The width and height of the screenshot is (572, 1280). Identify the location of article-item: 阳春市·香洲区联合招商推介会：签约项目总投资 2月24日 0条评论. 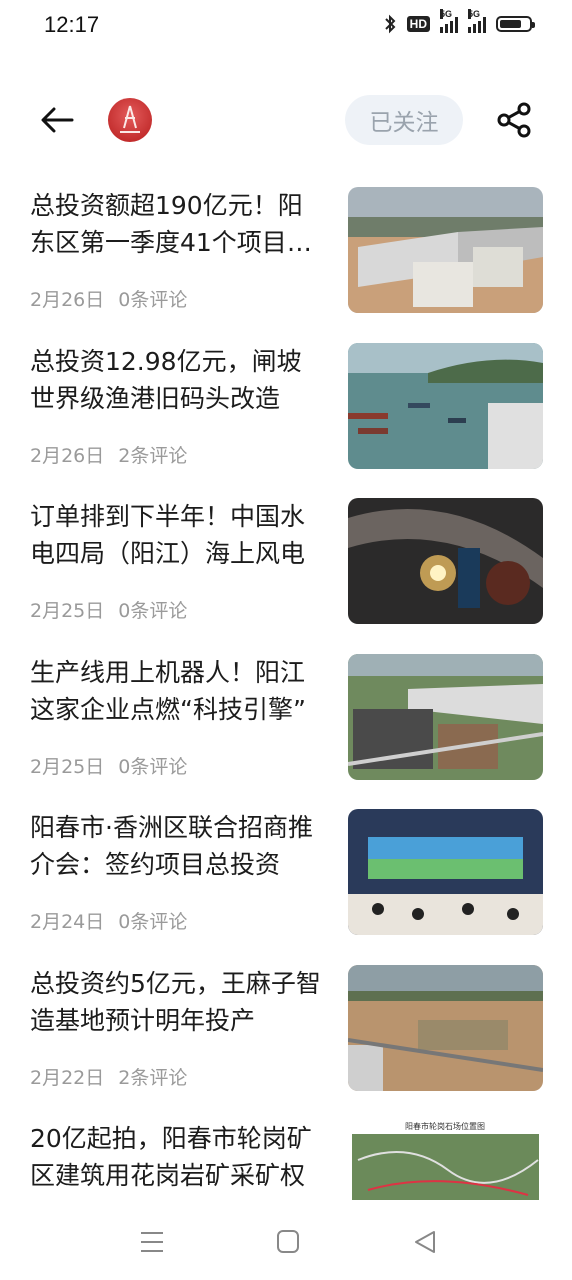
(286, 872).